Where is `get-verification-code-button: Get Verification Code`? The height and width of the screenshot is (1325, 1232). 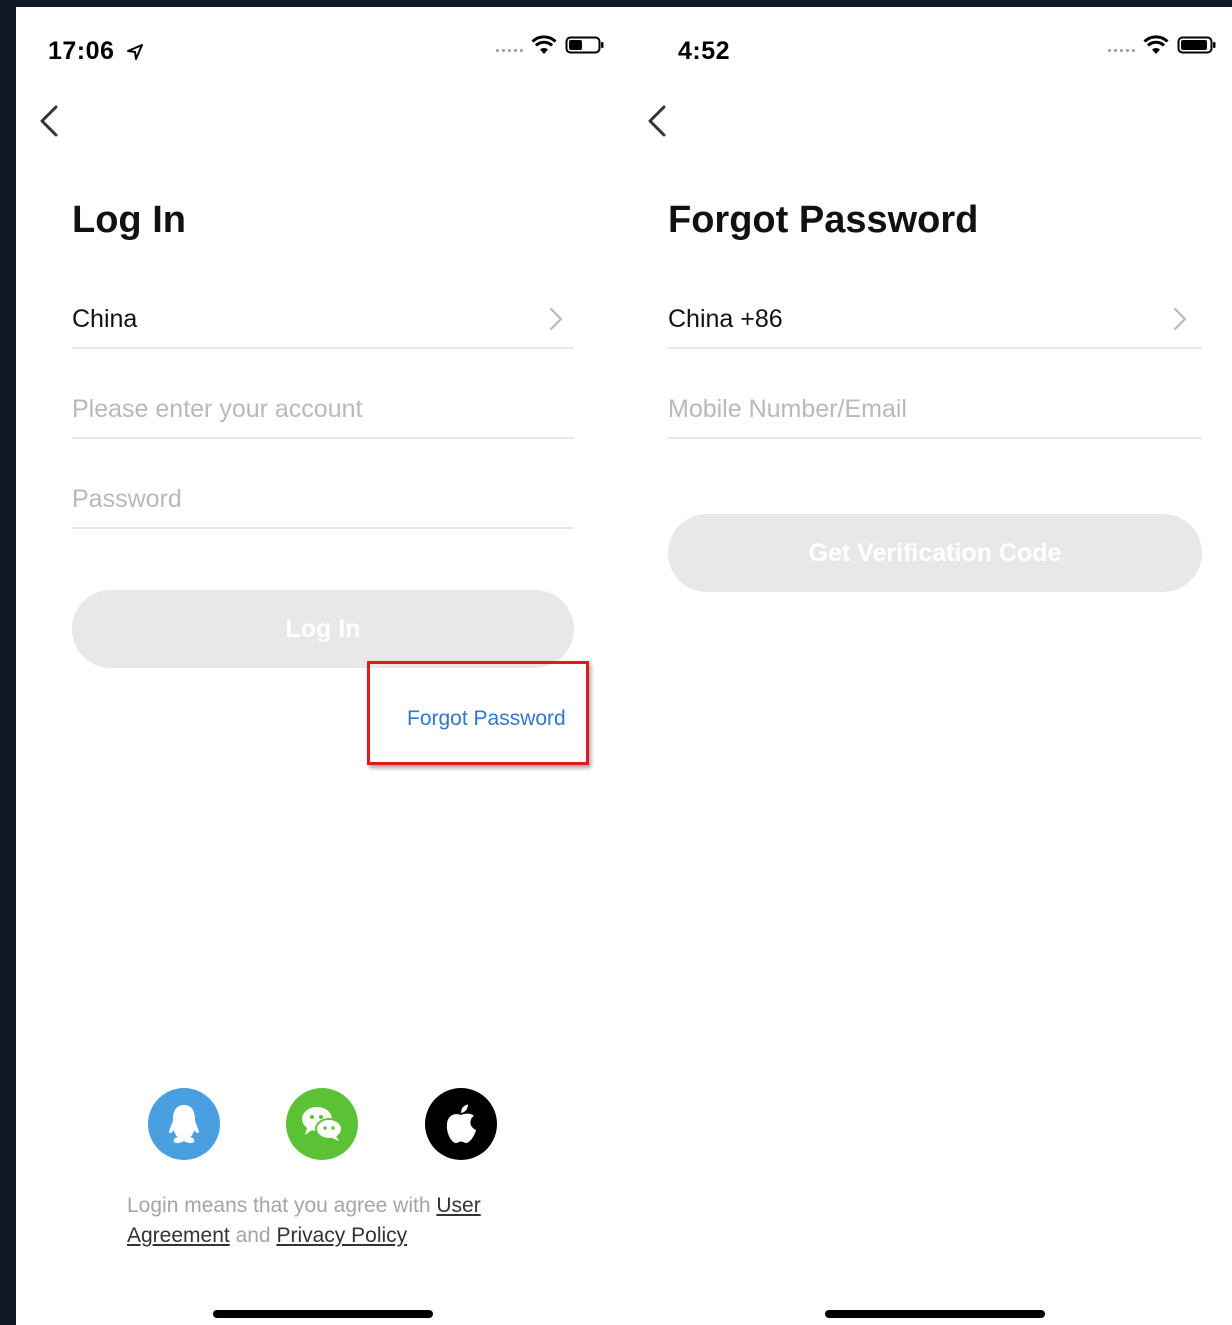
get-verification-code-button: Get Verification Code is located at coordinates (935, 553).